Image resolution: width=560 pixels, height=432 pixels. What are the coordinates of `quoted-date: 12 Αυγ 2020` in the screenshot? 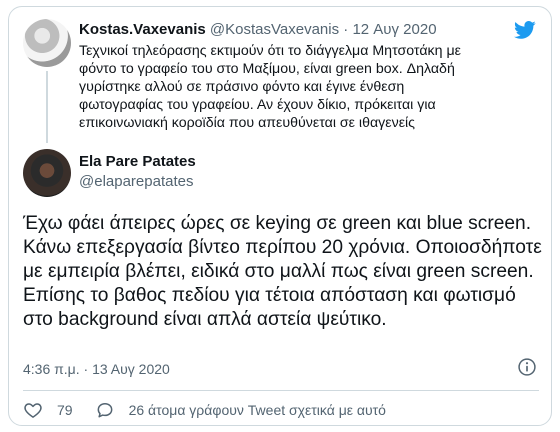 It's located at (394, 29).